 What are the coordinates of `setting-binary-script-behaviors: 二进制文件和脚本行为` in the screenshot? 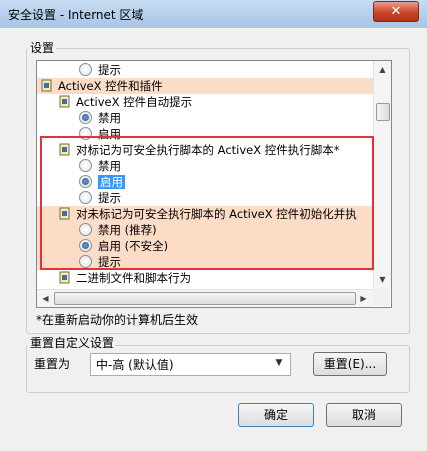 It's located at (125, 278).